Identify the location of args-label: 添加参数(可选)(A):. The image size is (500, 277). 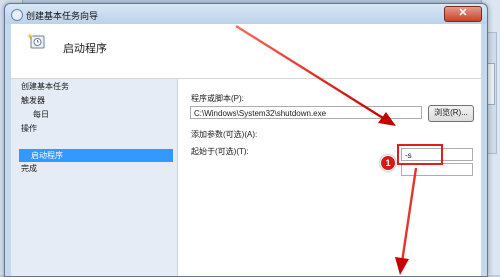
(224, 134).